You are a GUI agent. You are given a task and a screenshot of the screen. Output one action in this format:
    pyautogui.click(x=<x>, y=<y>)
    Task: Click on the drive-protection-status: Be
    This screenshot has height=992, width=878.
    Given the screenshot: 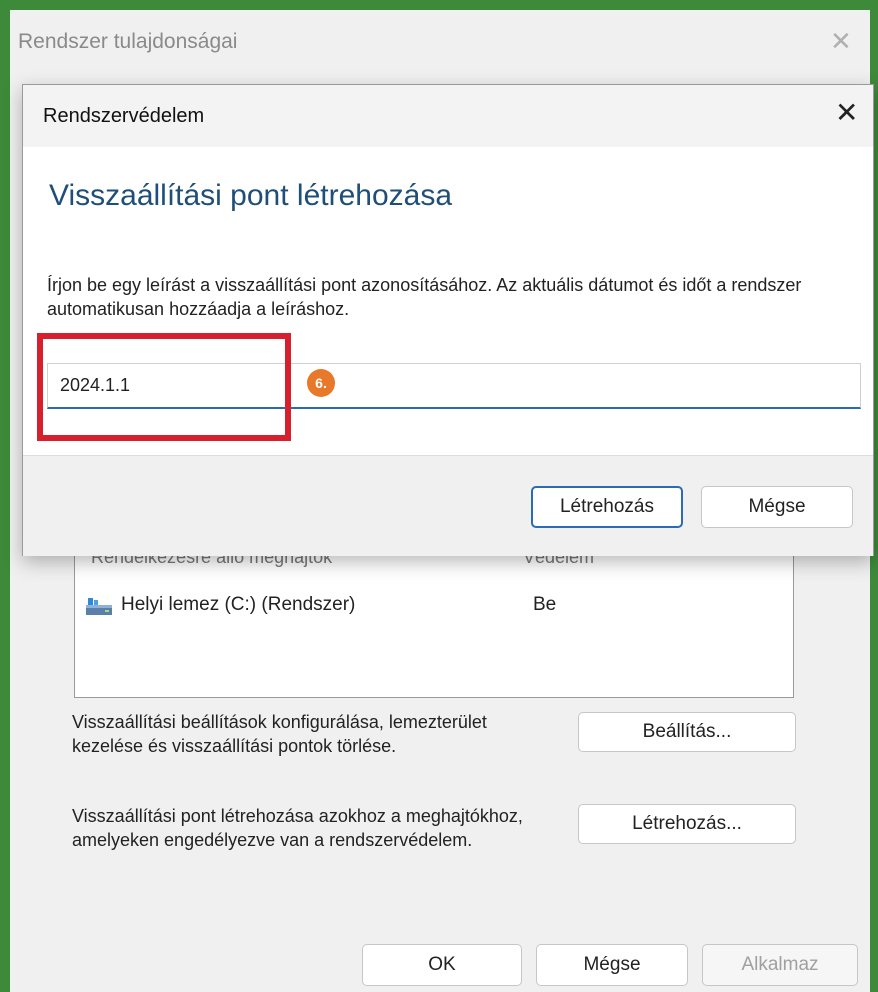 What is the action you would take?
    pyautogui.click(x=545, y=604)
    